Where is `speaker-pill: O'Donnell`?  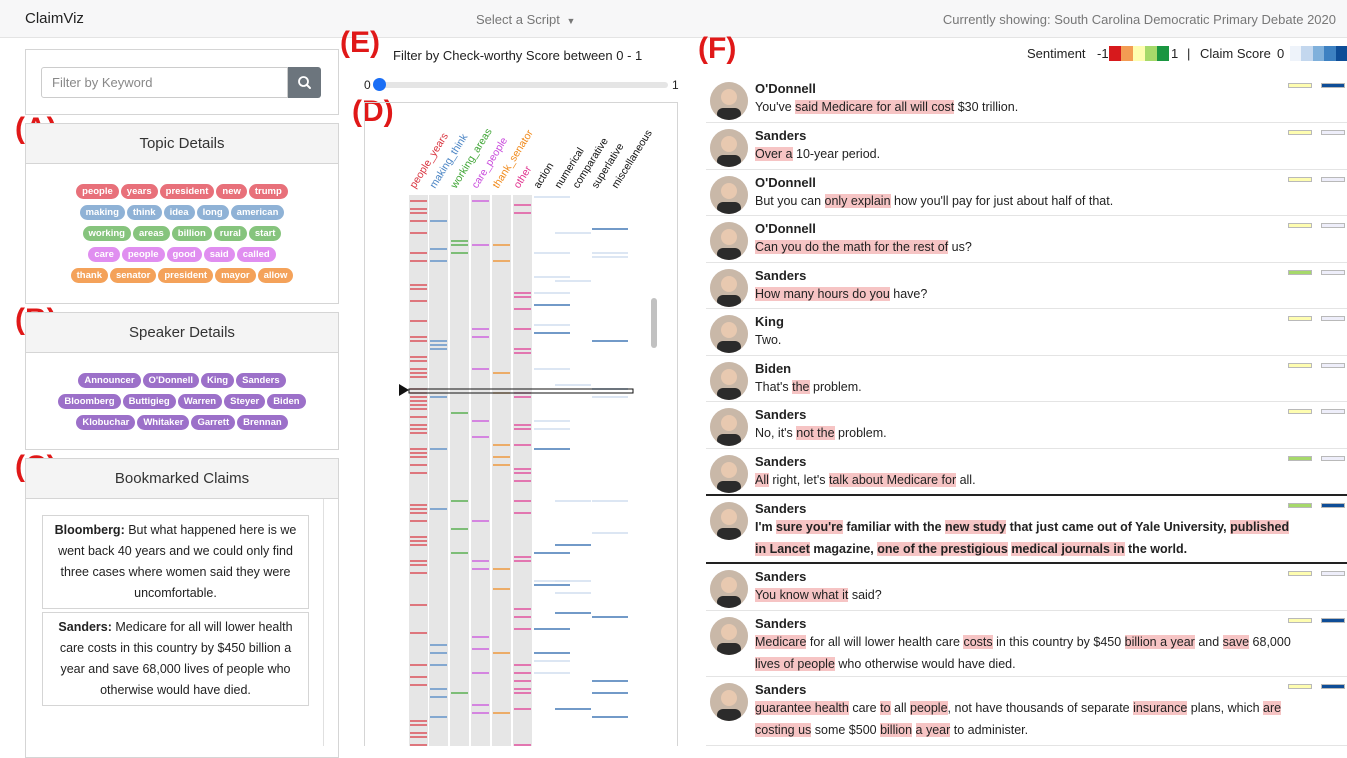 speaker-pill: O'Donnell is located at coordinates (170, 380).